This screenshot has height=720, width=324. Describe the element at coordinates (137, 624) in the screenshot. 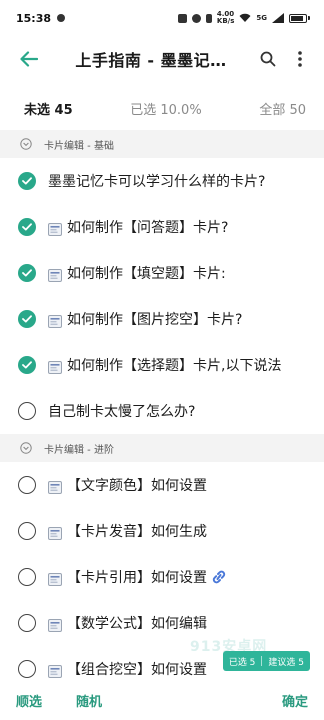

I see `list-item-label: 【数学公式】如何编辑` at that location.